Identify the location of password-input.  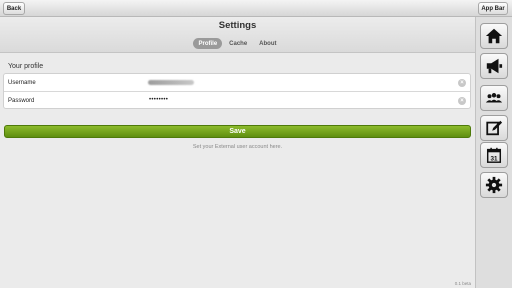
(302, 101).